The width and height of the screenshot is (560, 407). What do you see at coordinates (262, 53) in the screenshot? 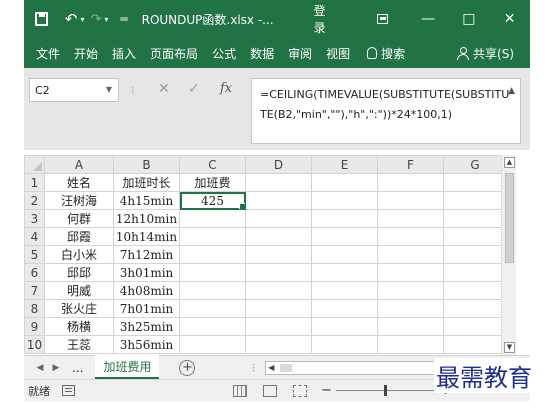
I see `tab-data: 数据` at bounding box center [262, 53].